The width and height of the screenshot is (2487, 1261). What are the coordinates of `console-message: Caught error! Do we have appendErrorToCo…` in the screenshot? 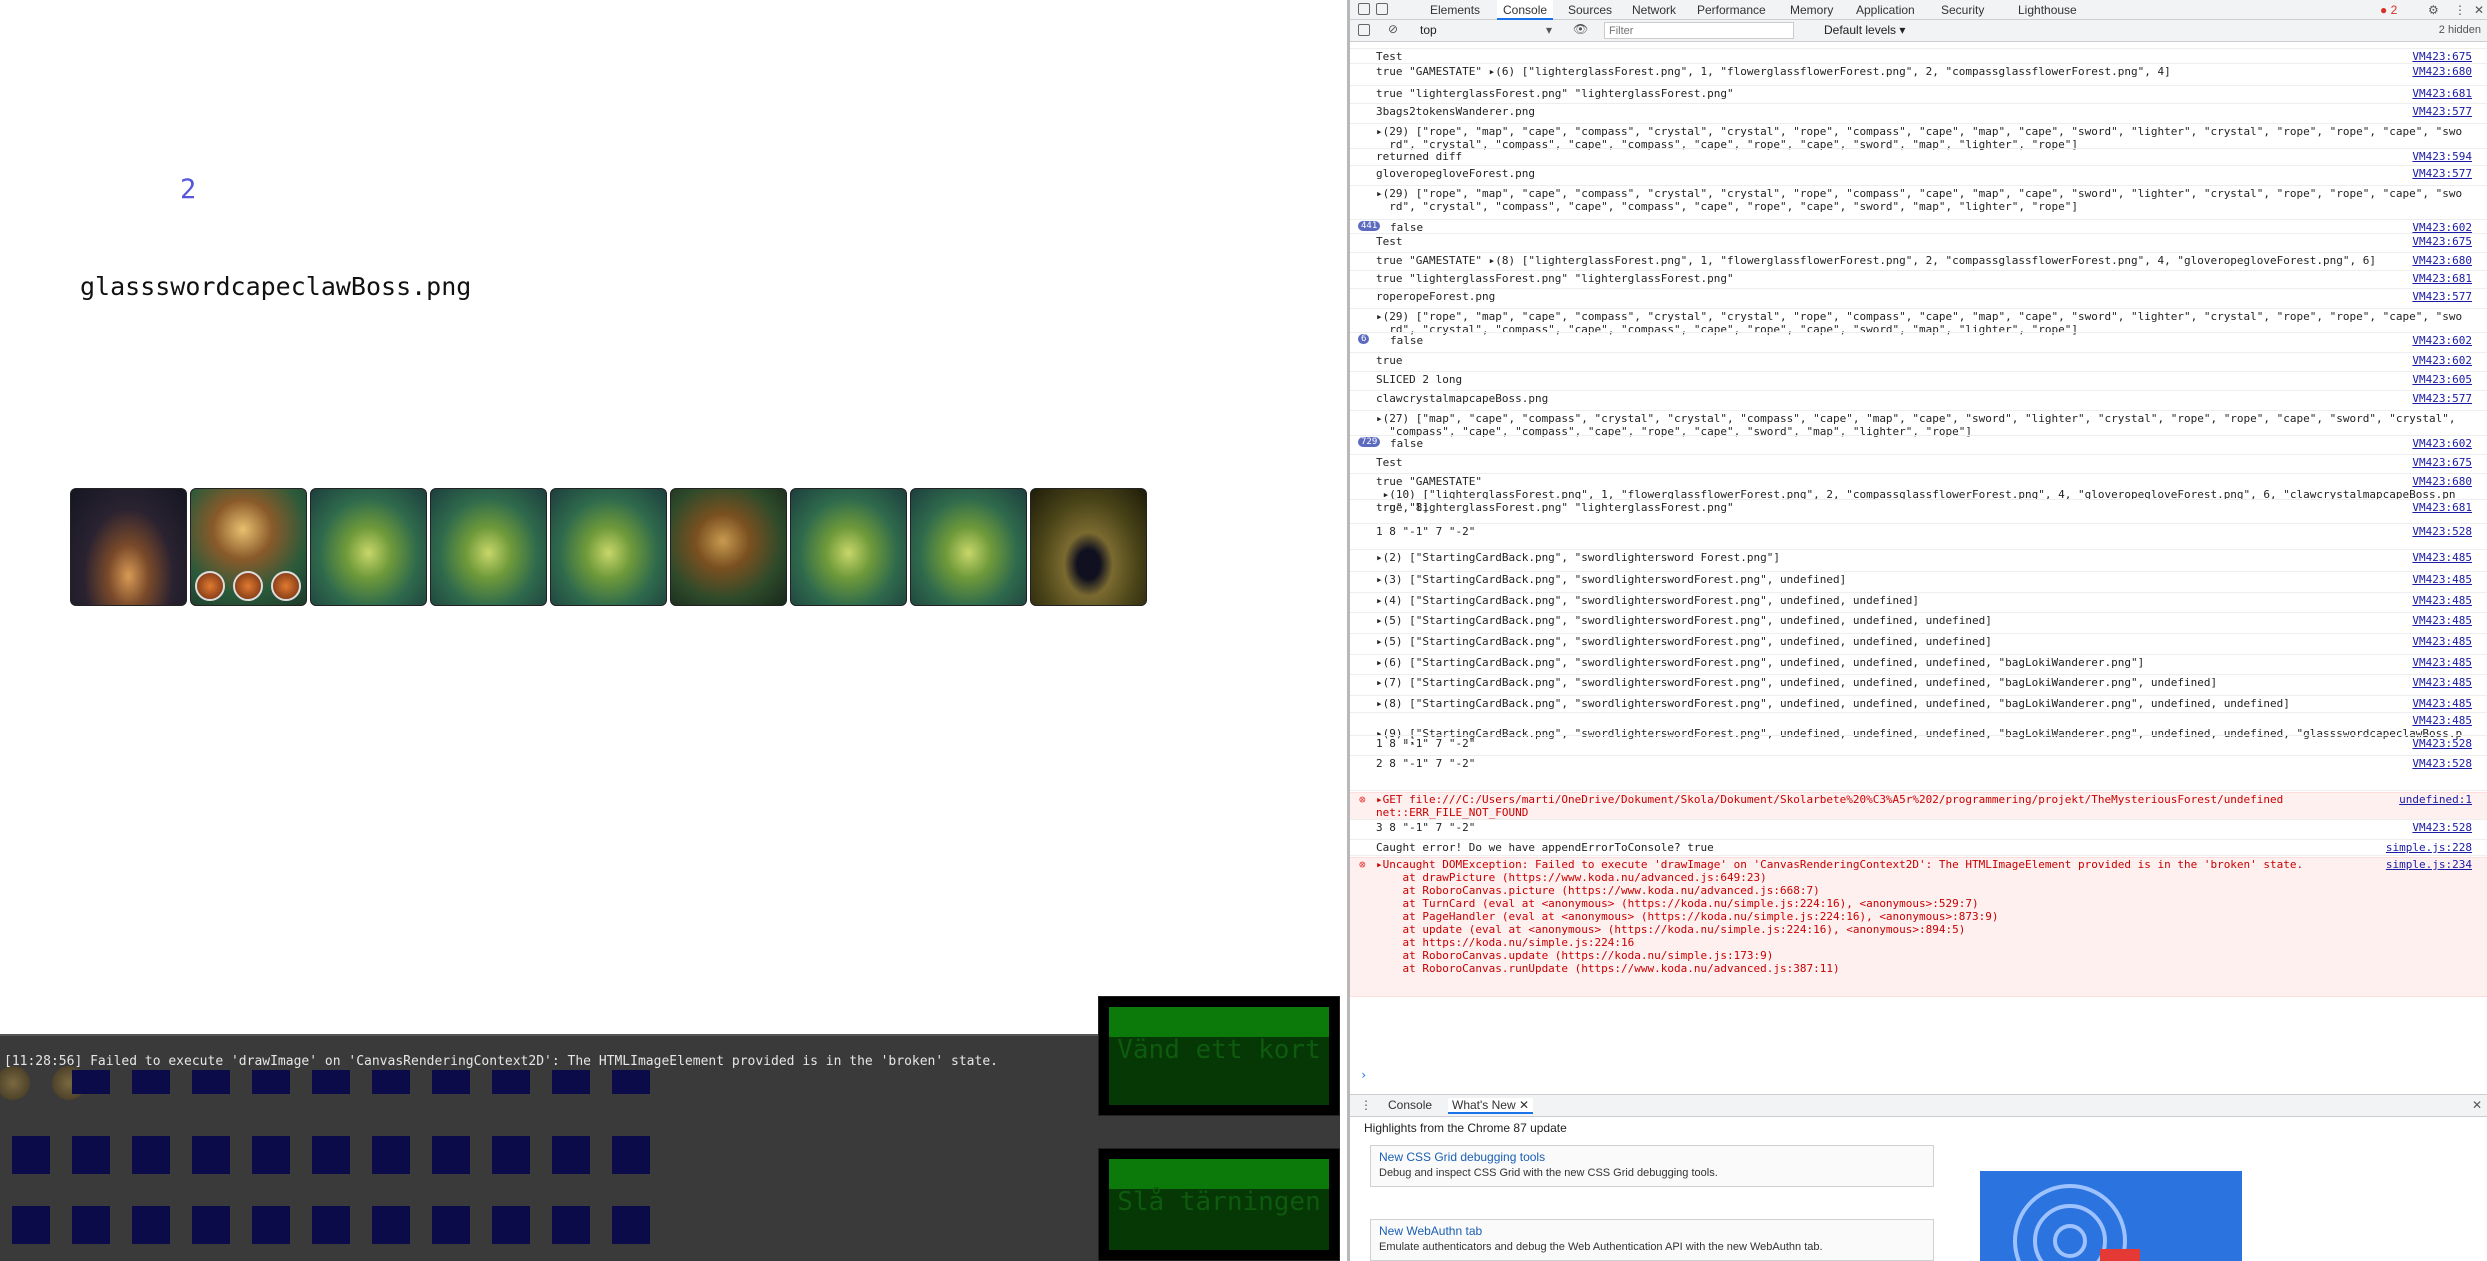 It's located at (1918, 847).